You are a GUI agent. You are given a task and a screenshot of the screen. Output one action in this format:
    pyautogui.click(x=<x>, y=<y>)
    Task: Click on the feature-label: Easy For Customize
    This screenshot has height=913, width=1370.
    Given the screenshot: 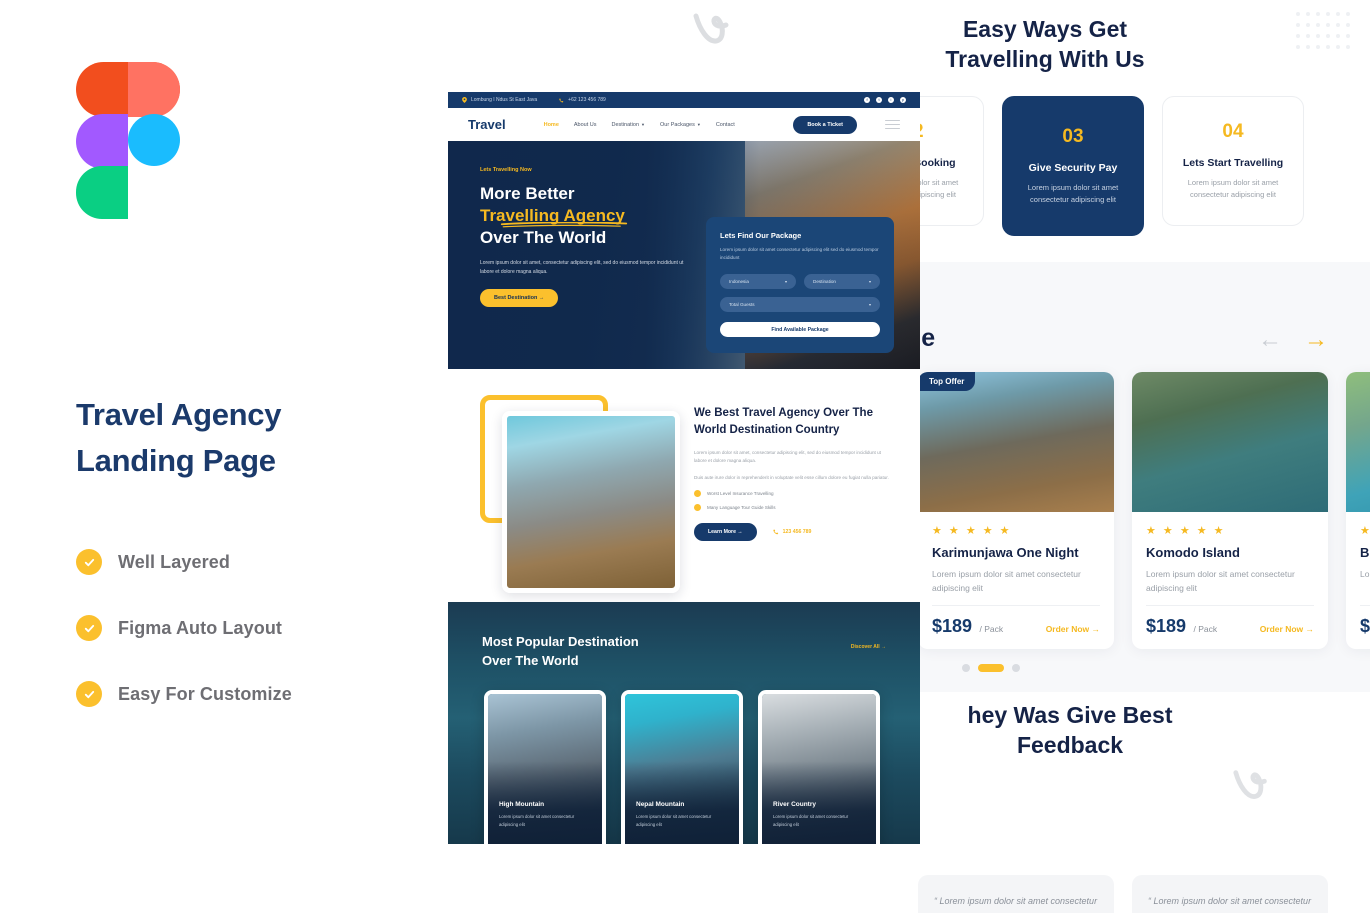 What is the action you would take?
    pyautogui.click(x=205, y=693)
    